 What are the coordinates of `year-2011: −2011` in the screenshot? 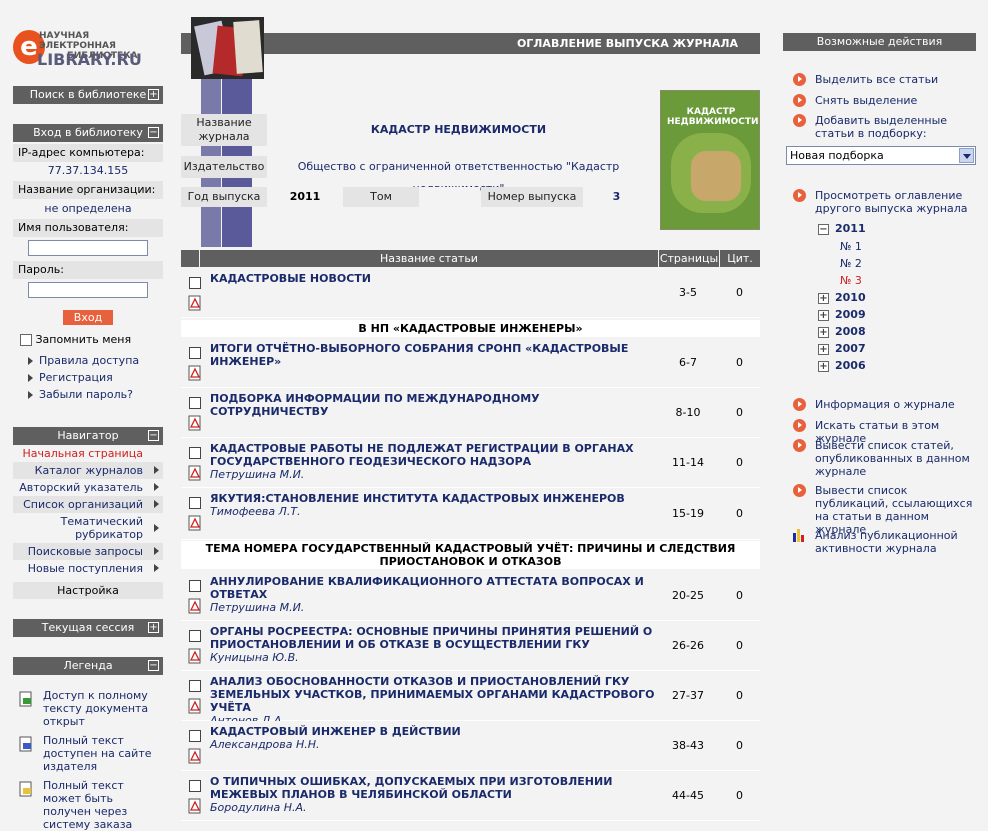 It's located at (842, 229).